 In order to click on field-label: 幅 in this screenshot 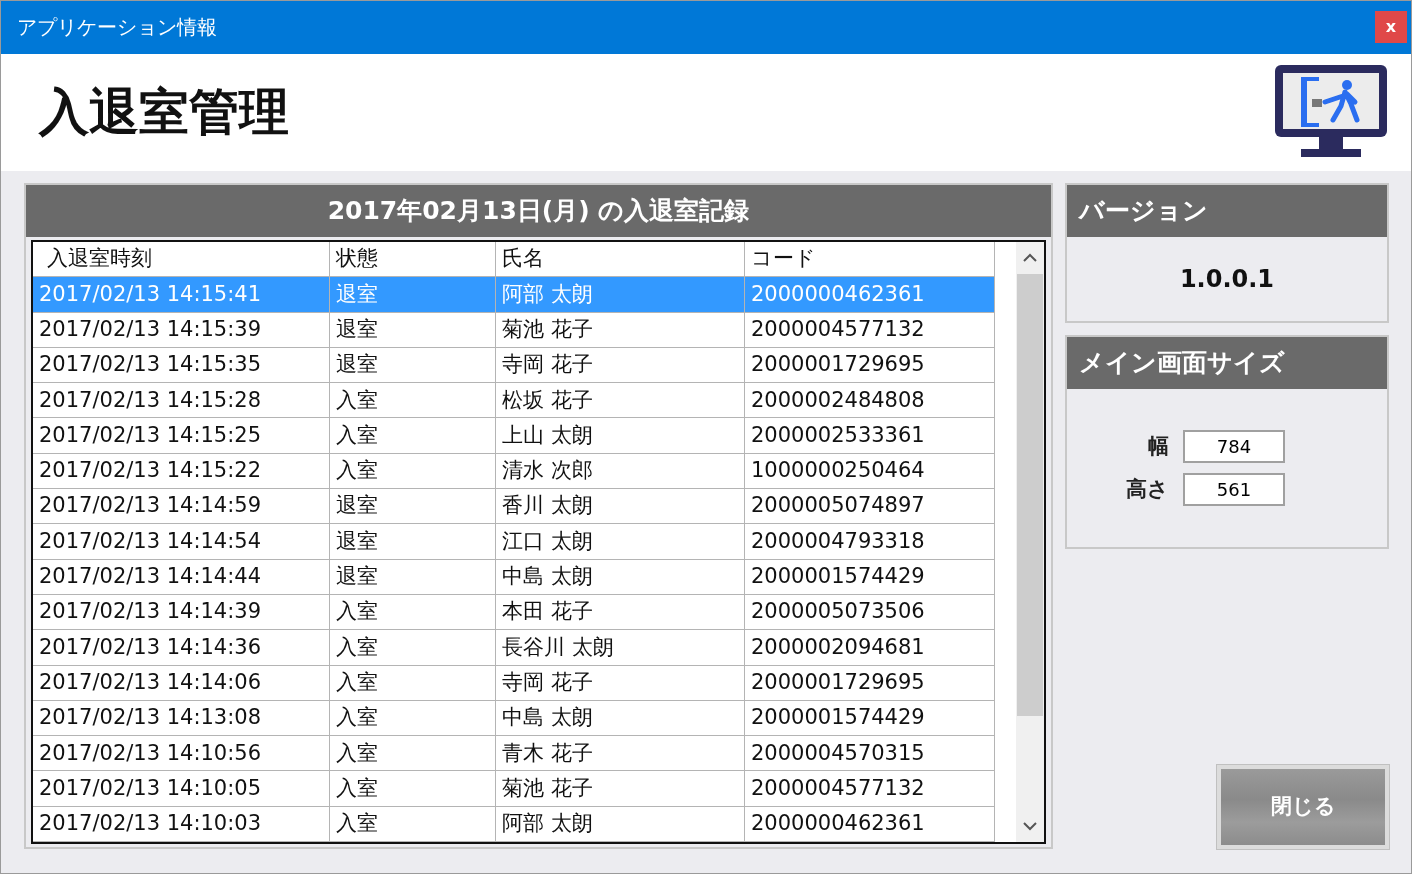, I will do `click(1158, 446)`.